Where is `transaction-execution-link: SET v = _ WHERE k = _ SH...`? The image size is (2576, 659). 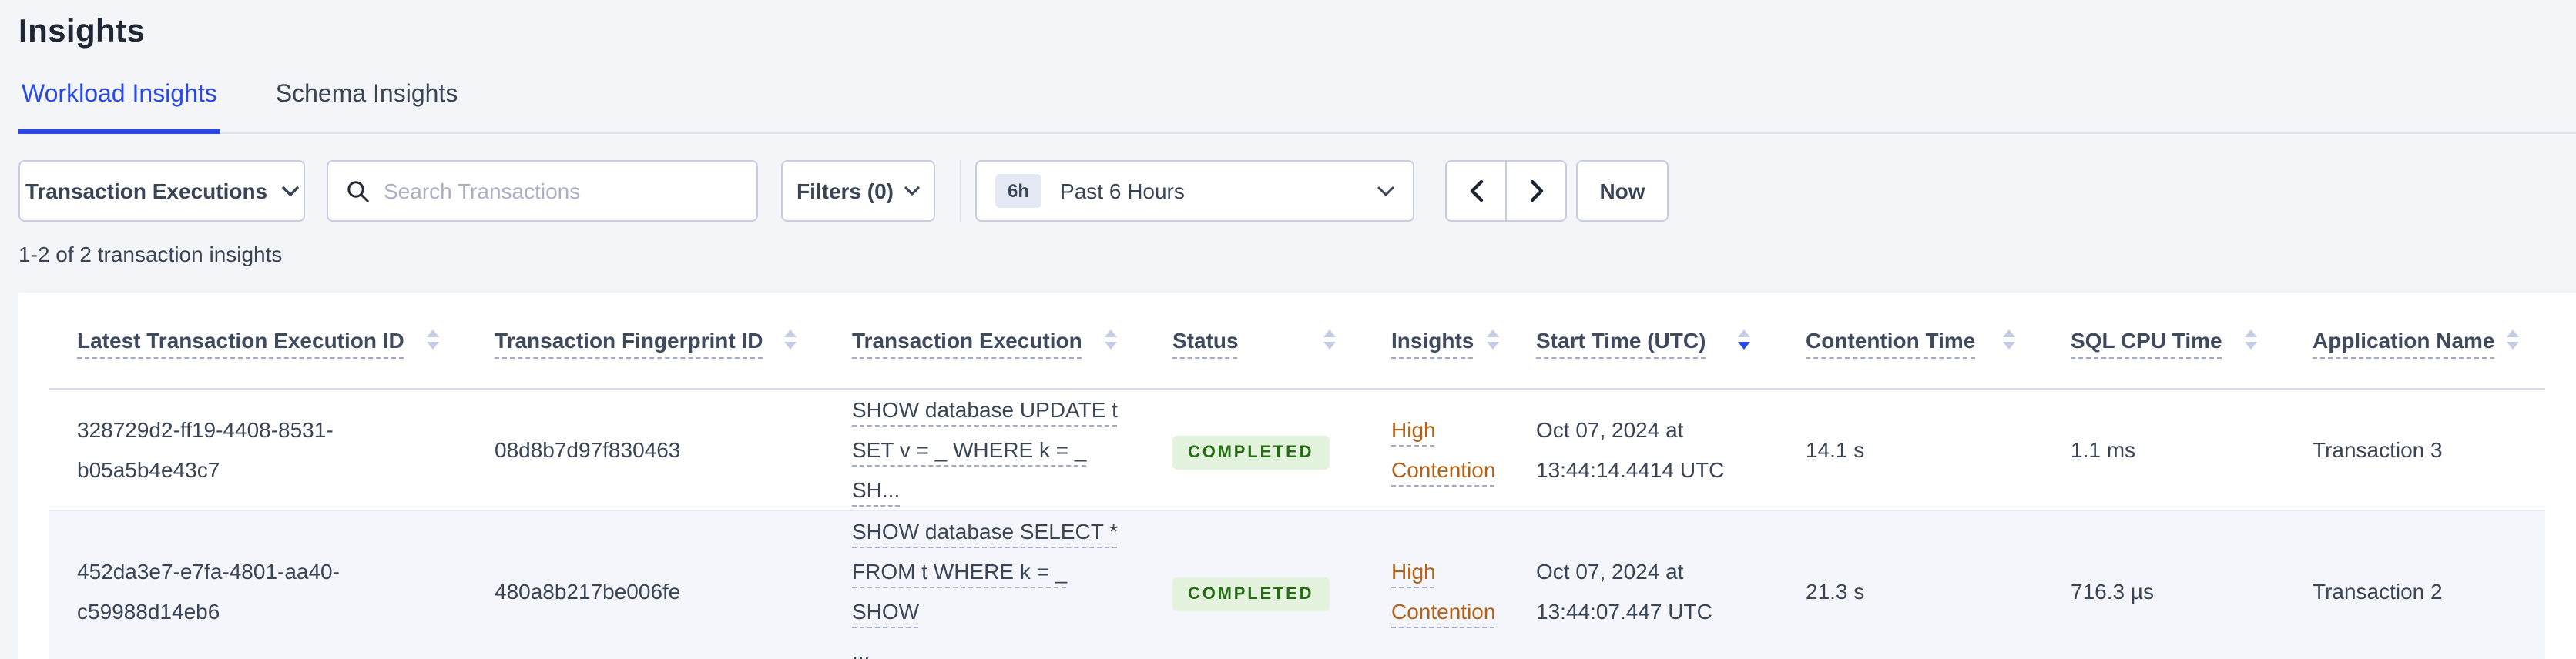
transaction-execution-link: SET v = _ WHERE k = _ SH... is located at coordinates (992, 469).